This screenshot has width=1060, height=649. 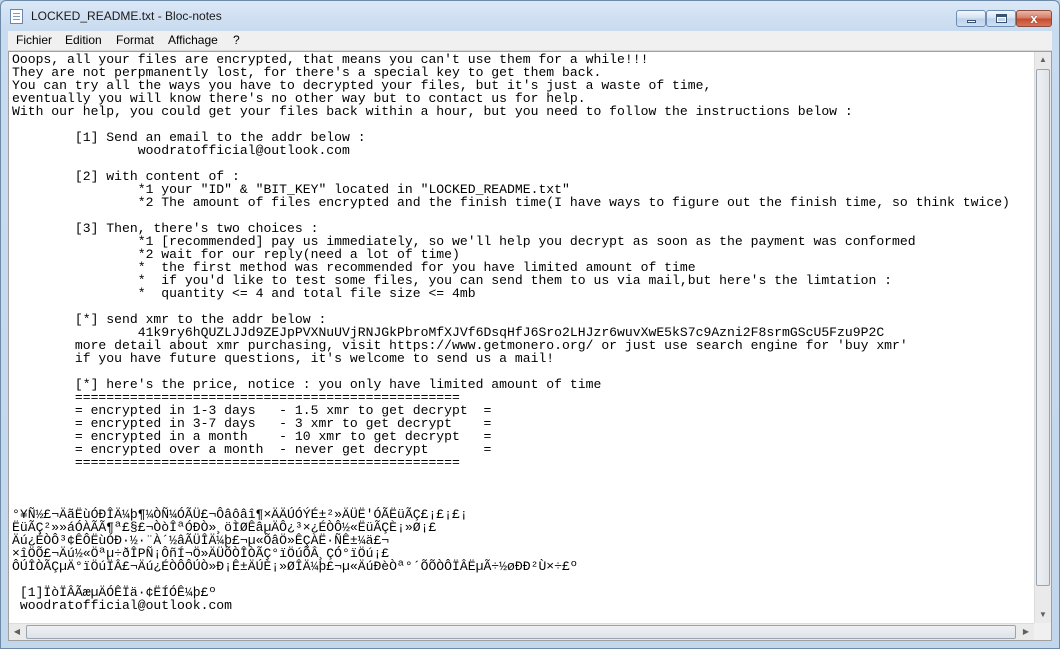 I want to click on minimize-button, so click(x=971, y=18).